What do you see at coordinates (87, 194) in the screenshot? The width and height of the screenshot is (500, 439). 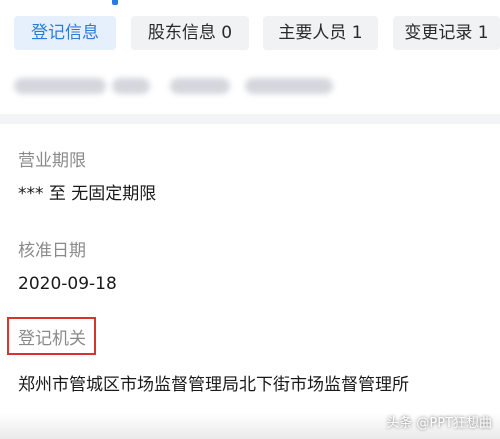 I see `business-term-value: *** 至 无固定期限` at bounding box center [87, 194].